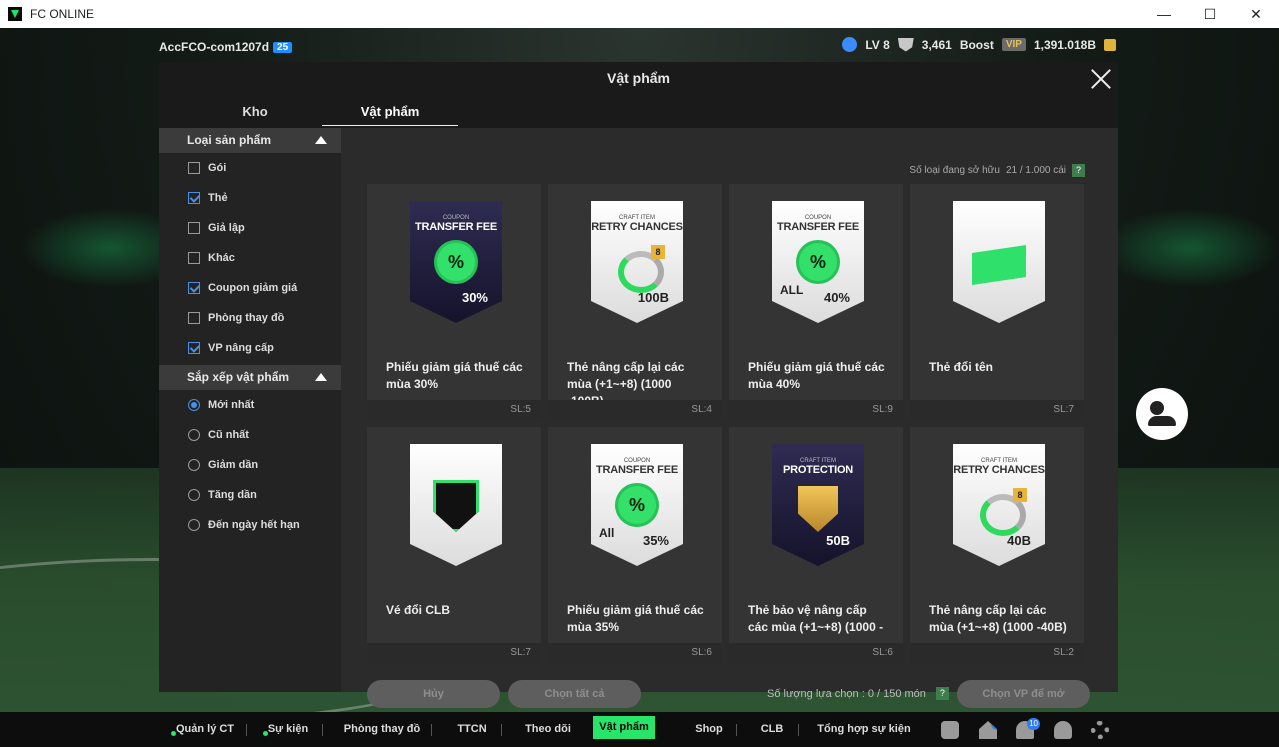  I want to click on filter-label: Thẻ, so click(218, 198).